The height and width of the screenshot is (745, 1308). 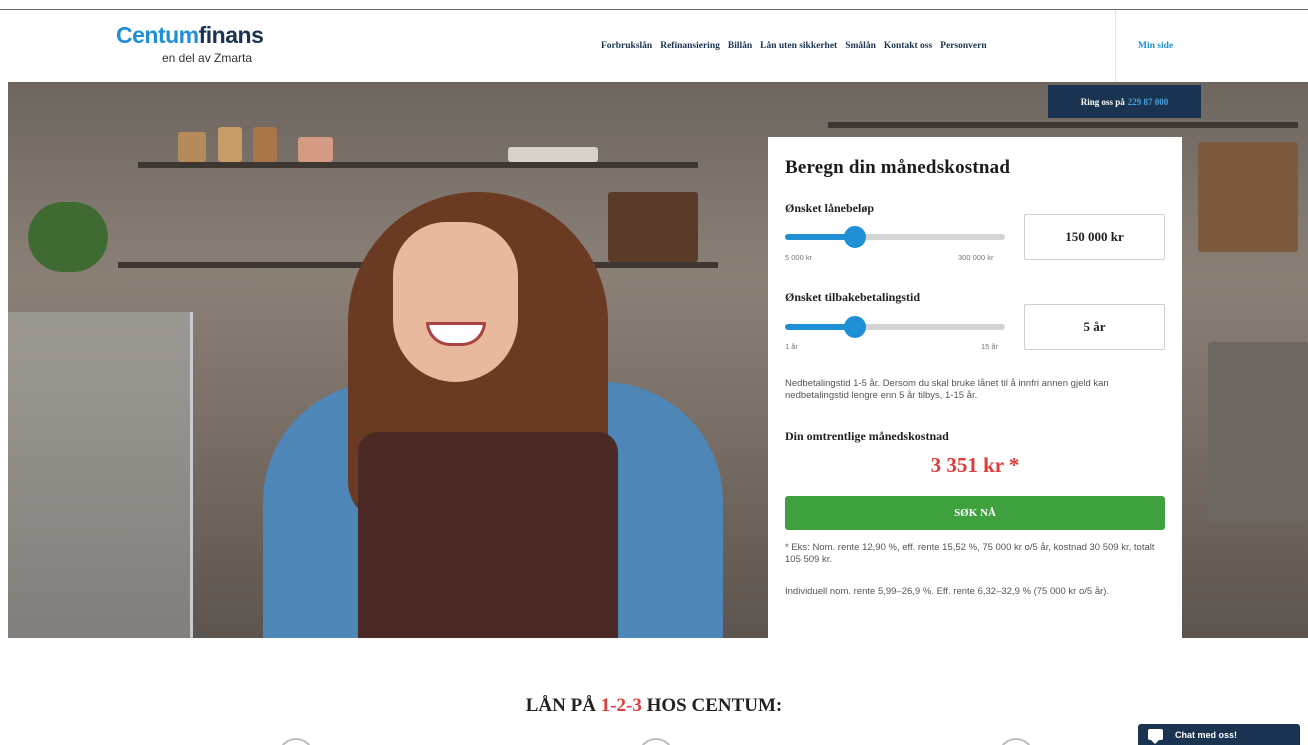 I want to click on chat-bubble-icon, so click(x=1155, y=736).